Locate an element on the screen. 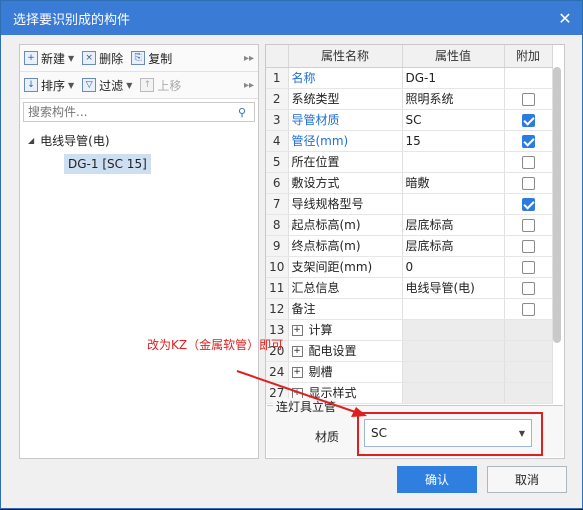  scrollbar-thumb is located at coordinates (557, 205).